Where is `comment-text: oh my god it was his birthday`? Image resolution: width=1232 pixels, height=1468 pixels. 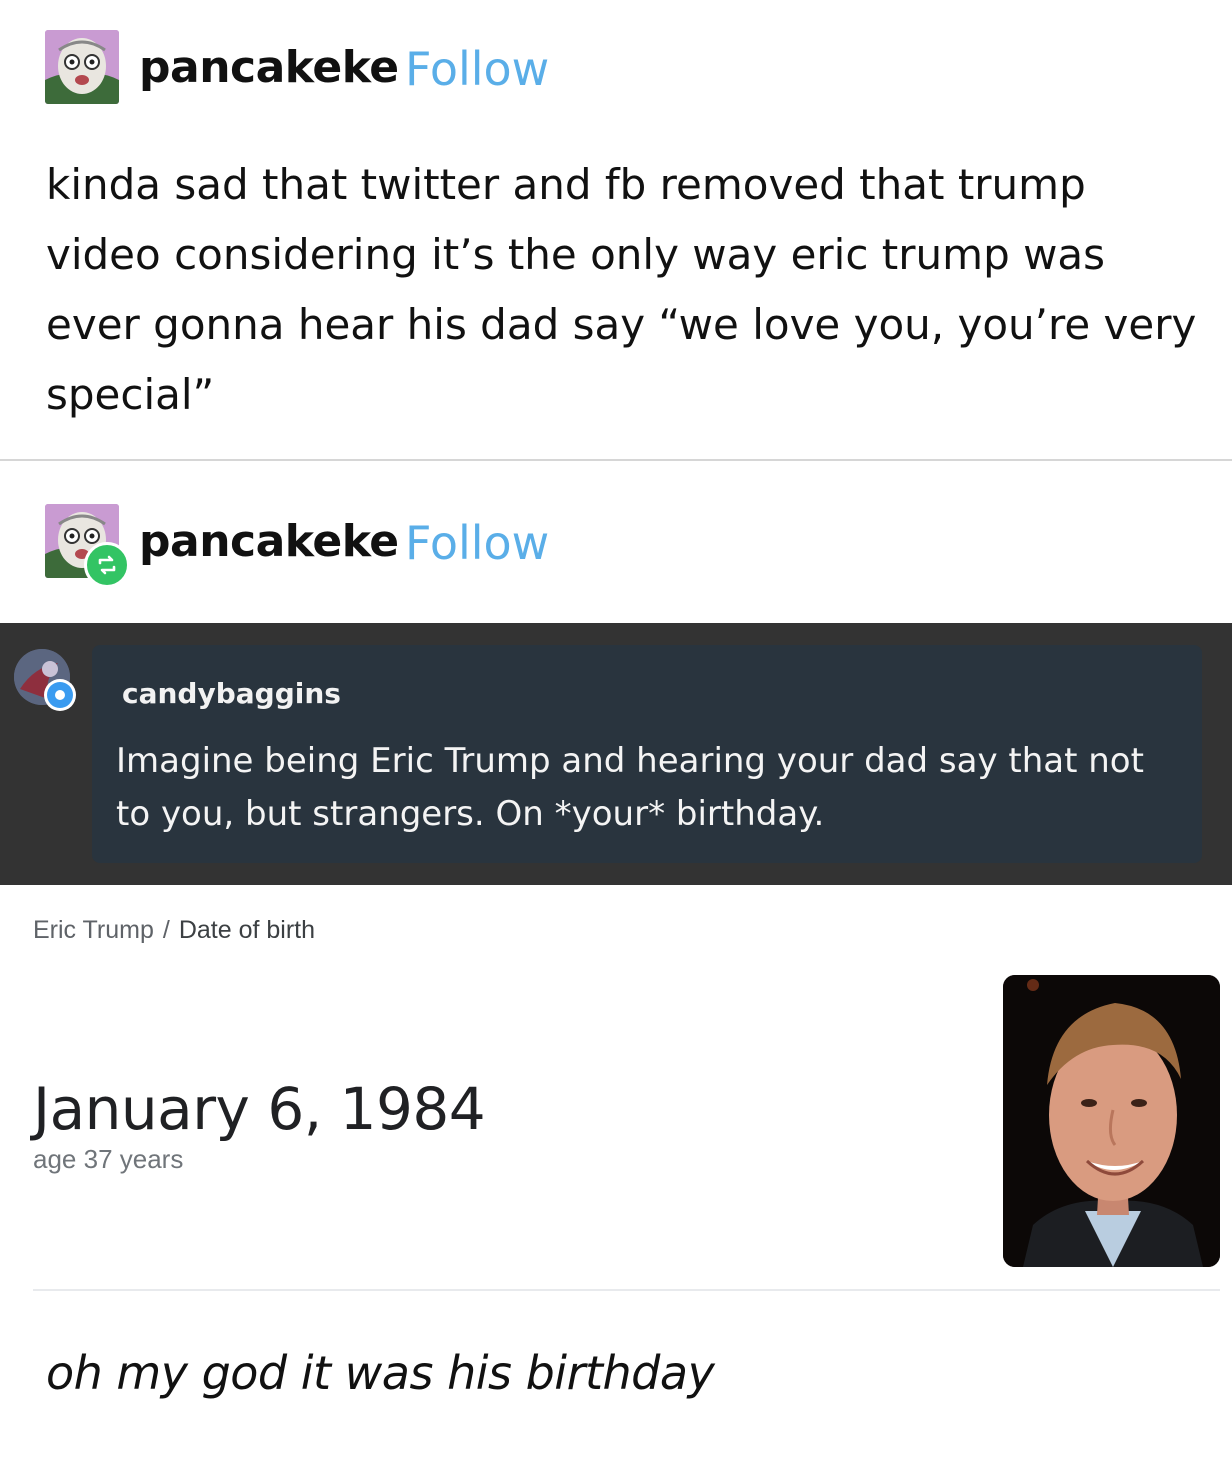 comment-text: oh my god it was his birthday is located at coordinates (380, 1373).